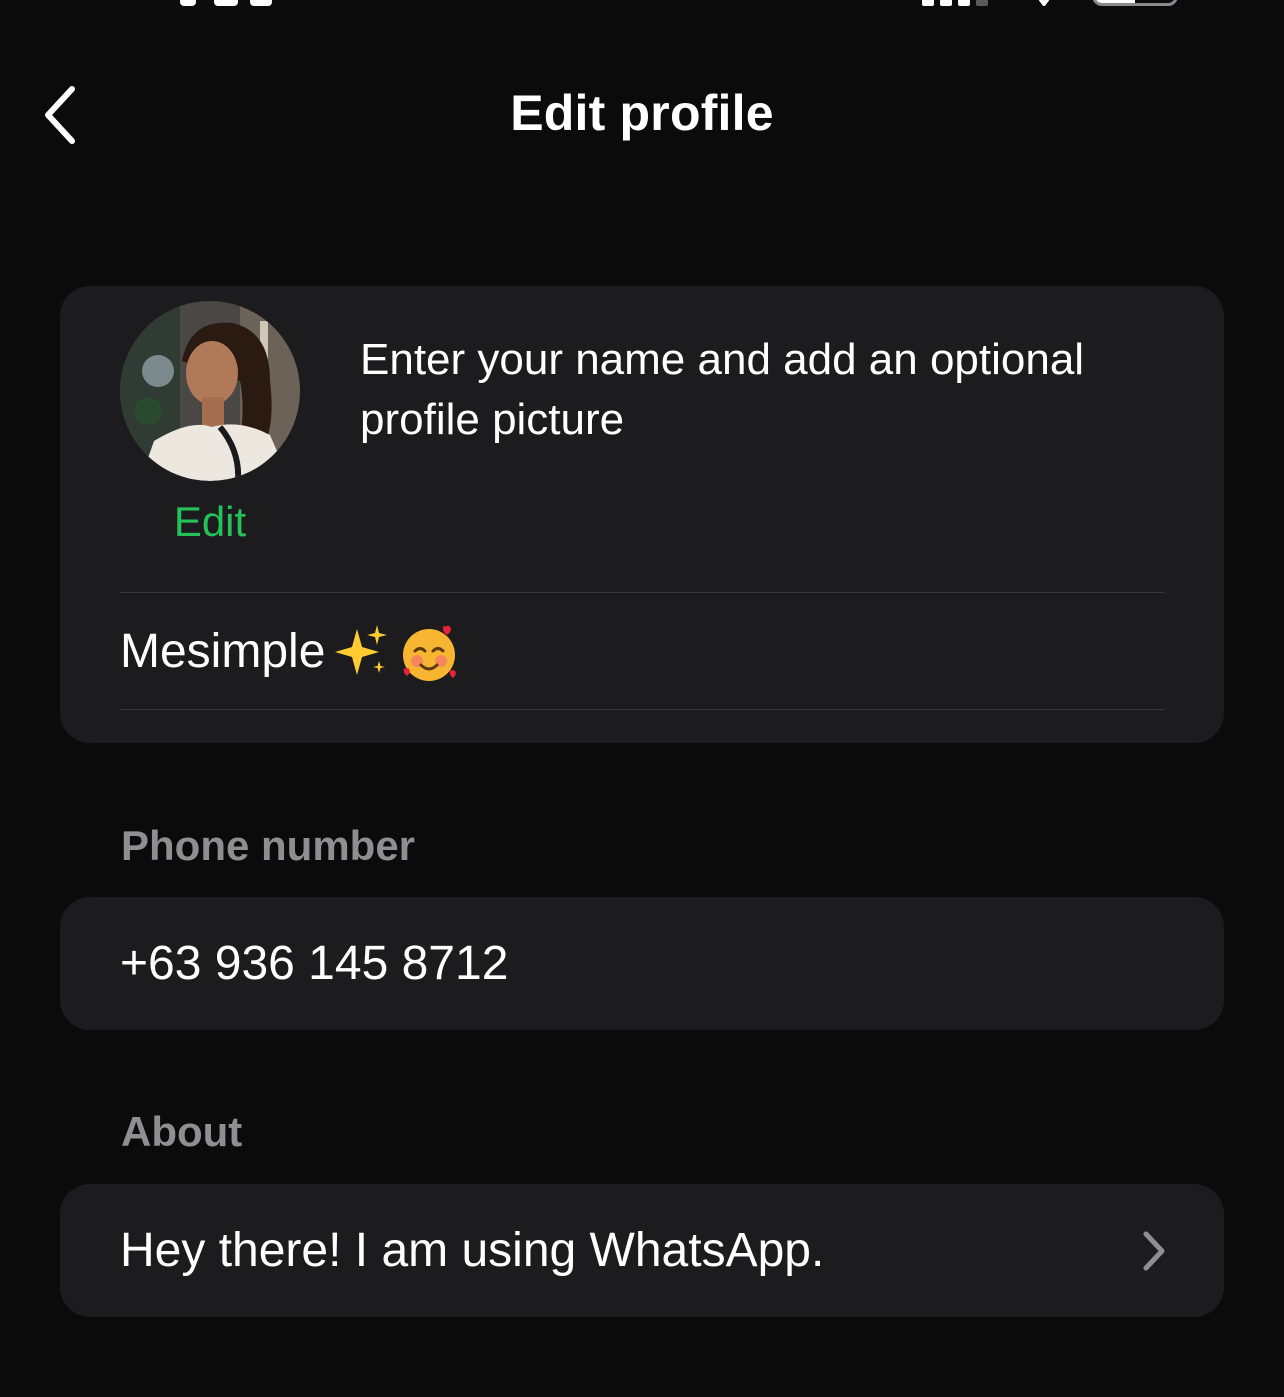  What do you see at coordinates (427, 651) in the screenshot?
I see `smiling-face-with-hearts-icon` at bounding box center [427, 651].